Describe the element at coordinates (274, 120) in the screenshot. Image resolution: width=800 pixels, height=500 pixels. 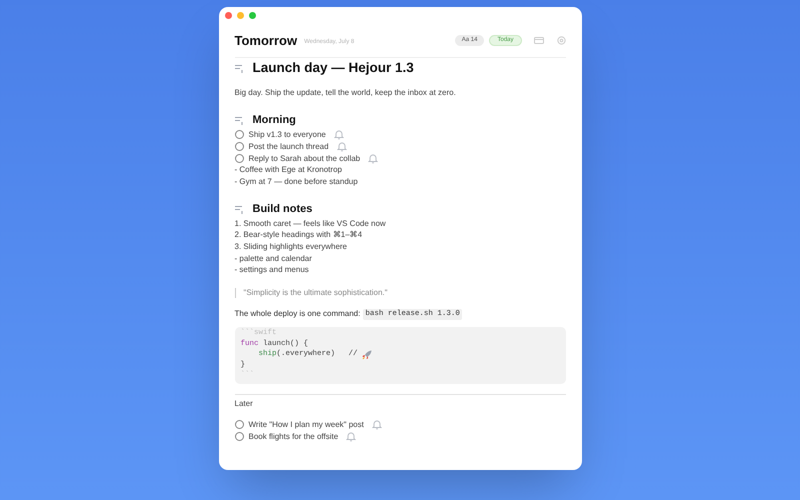
I see `section-heading: Morning` at that location.